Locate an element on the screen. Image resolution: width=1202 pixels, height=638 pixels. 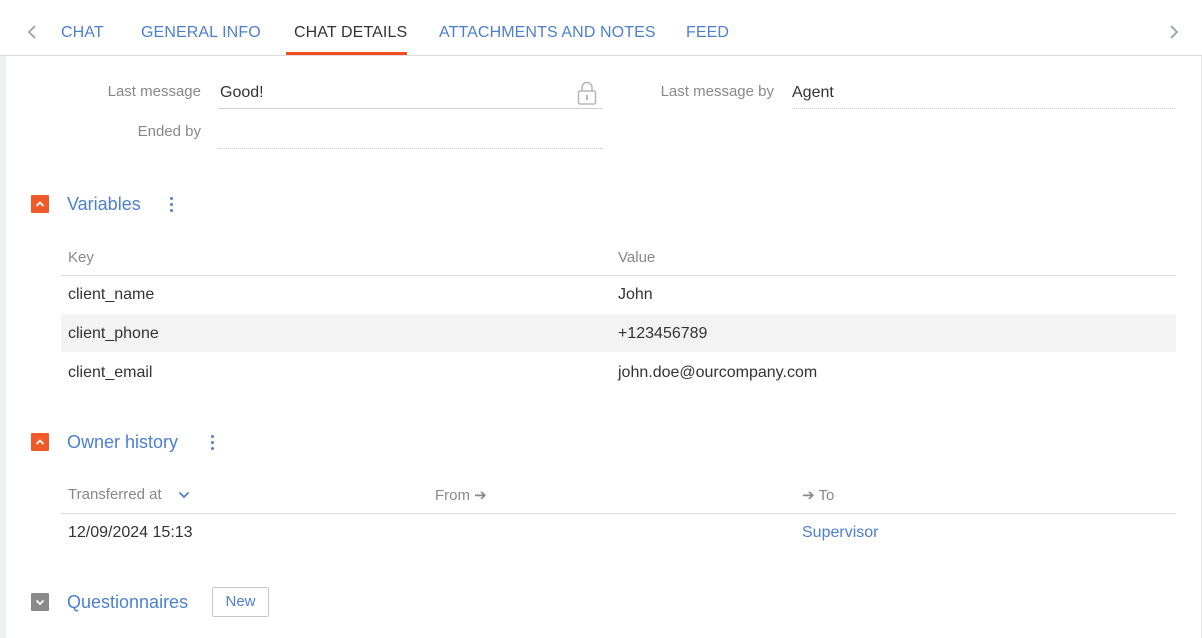
variable-value: +123456789 is located at coordinates (662, 334).